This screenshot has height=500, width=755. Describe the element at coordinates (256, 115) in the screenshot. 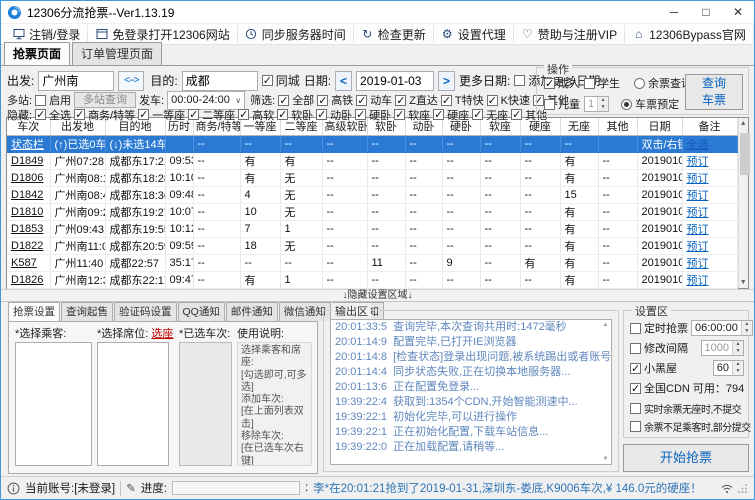

I see `hide-checkbox: 高软` at that location.